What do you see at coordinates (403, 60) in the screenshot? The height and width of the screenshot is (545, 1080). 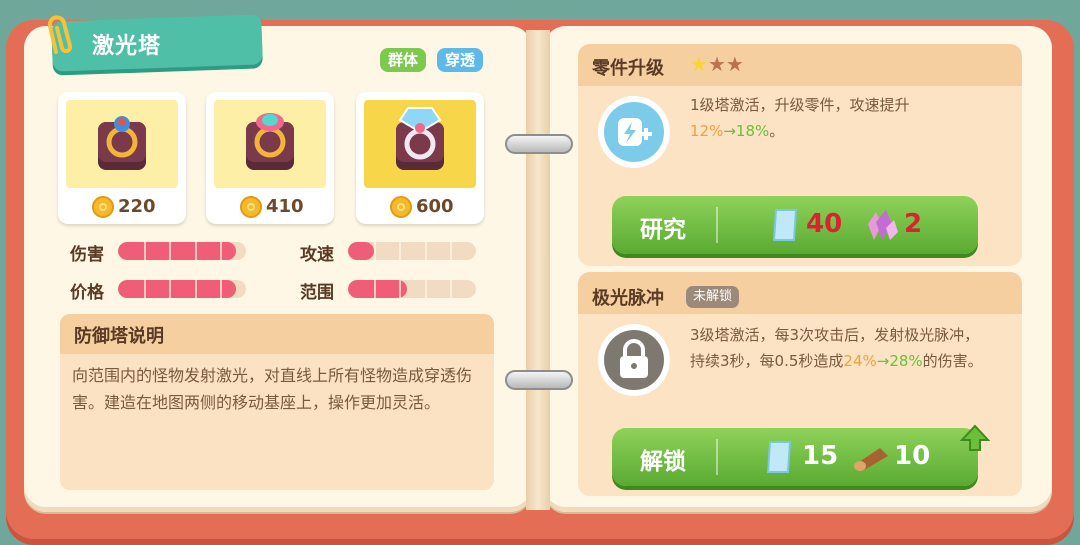 I see `tag-group: 群体` at bounding box center [403, 60].